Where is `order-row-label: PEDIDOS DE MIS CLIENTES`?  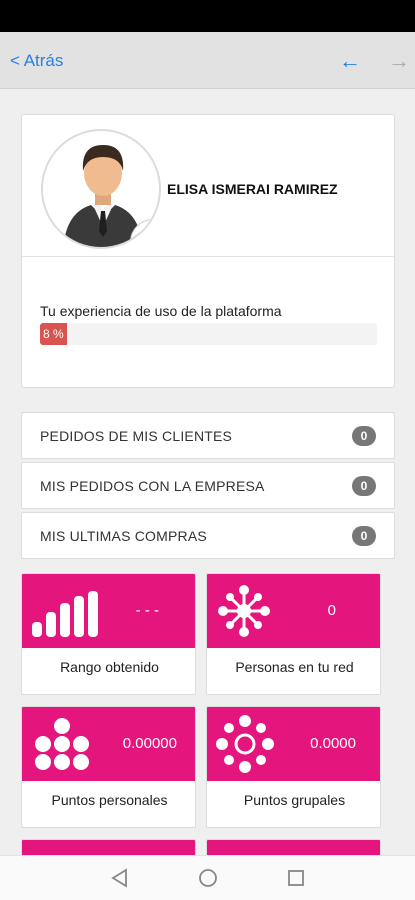
order-row-label: PEDIDOS DE MIS CLIENTES is located at coordinates (136, 436).